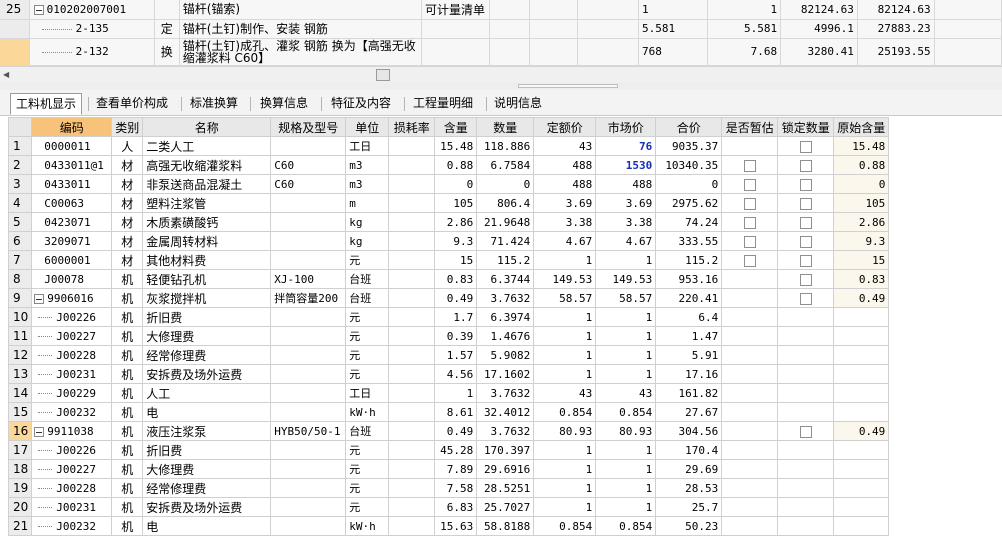 Image resolution: width=1002 pixels, height=544 pixels. What do you see at coordinates (626, 298) in the screenshot?
I see `market-price-cell: 58.57` at bounding box center [626, 298].